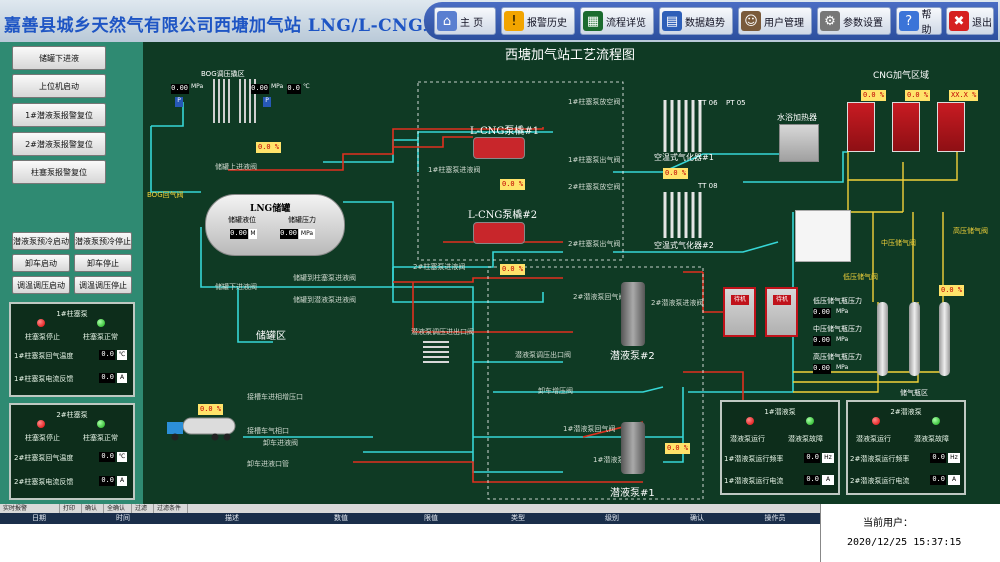 The height and width of the screenshot is (562, 1000). I want to click on unload-start-button: 卸车启动, so click(41, 263).